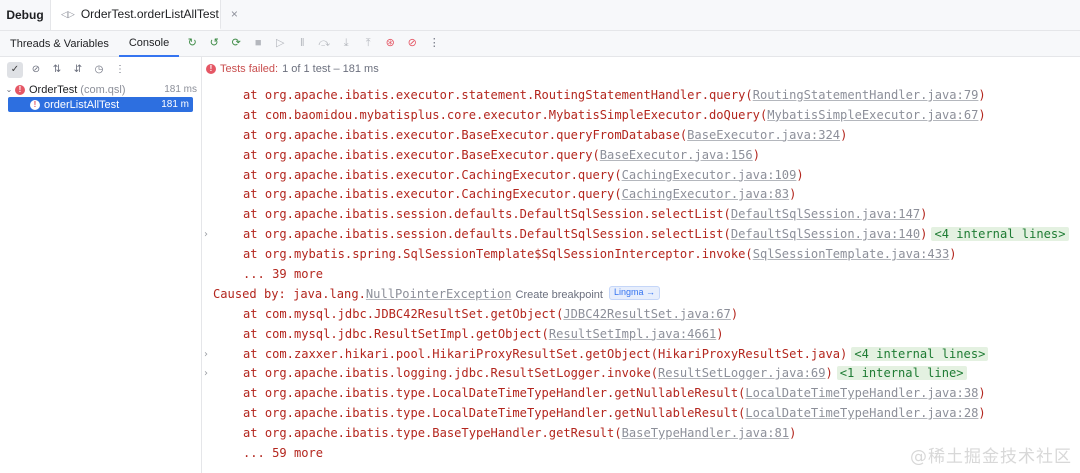  What do you see at coordinates (872, 115) in the screenshot?
I see `source-link: MybatisSimpleExecutor.java:67` at bounding box center [872, 115].